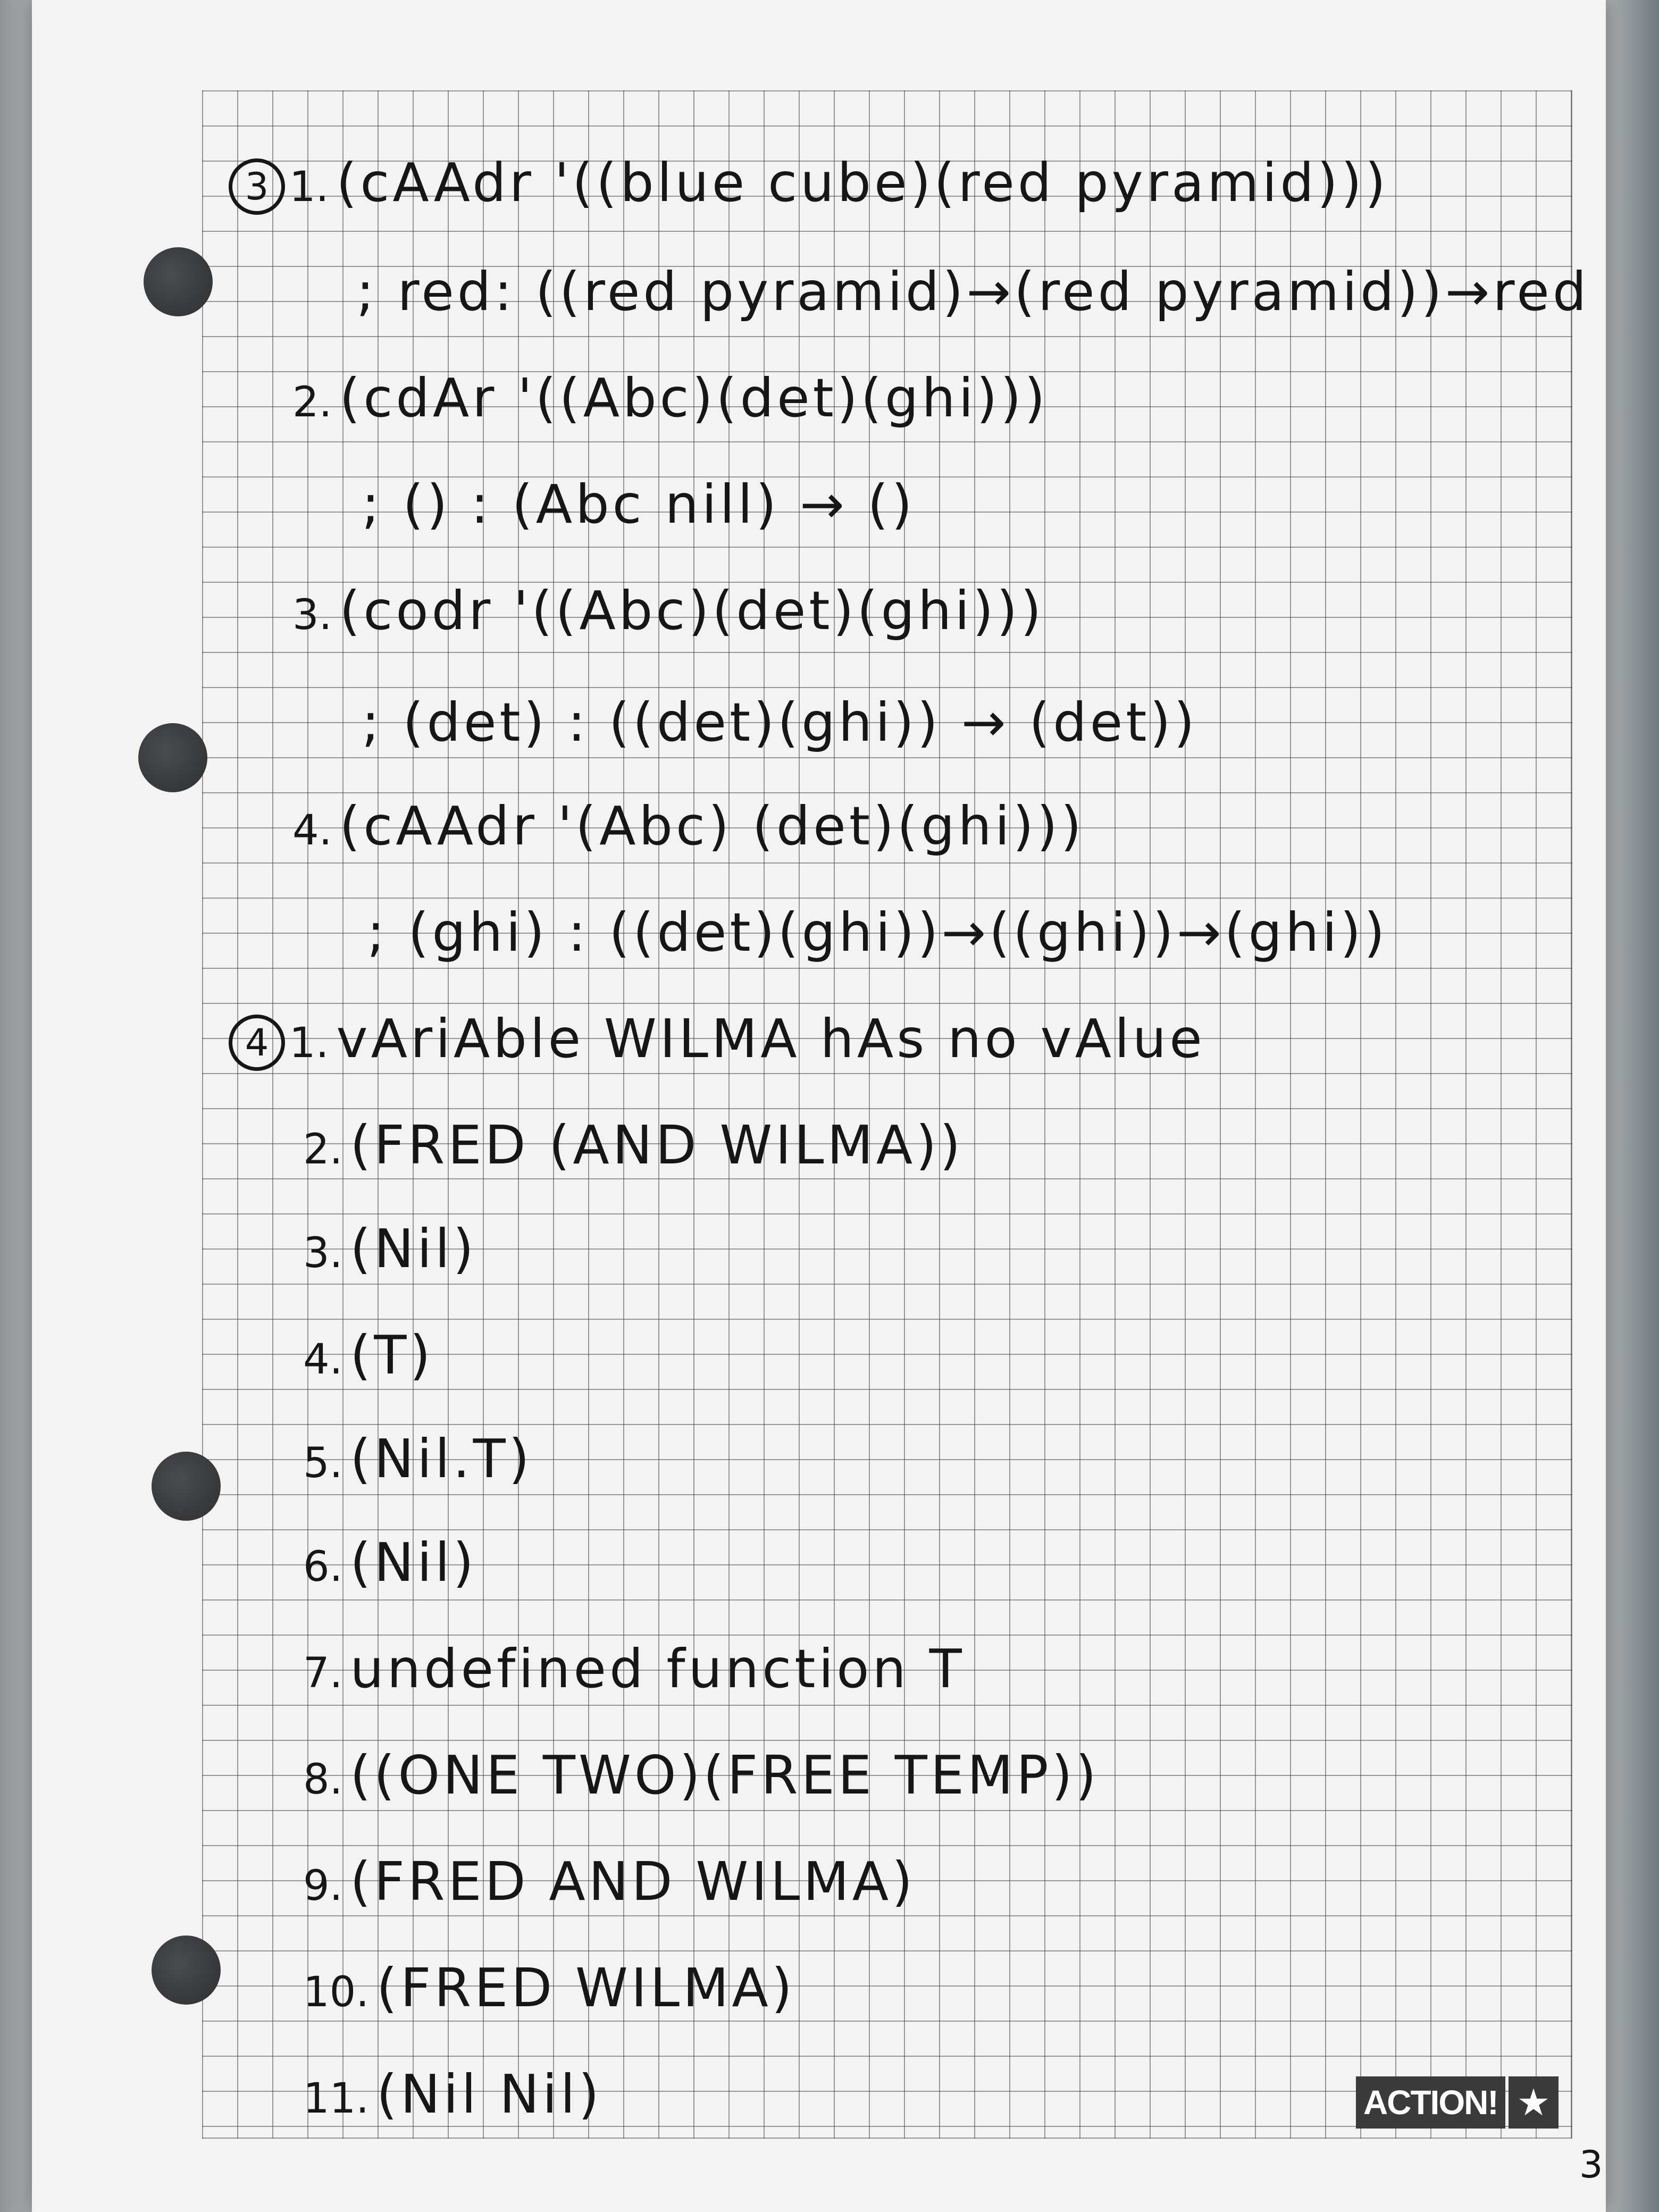 The width and height of the screenshot is (1659, 2212). What do you see at coordinates (1591, 2164) in the screenshot?
I see `page-number: 3` at bounding box center [1591, 2164].